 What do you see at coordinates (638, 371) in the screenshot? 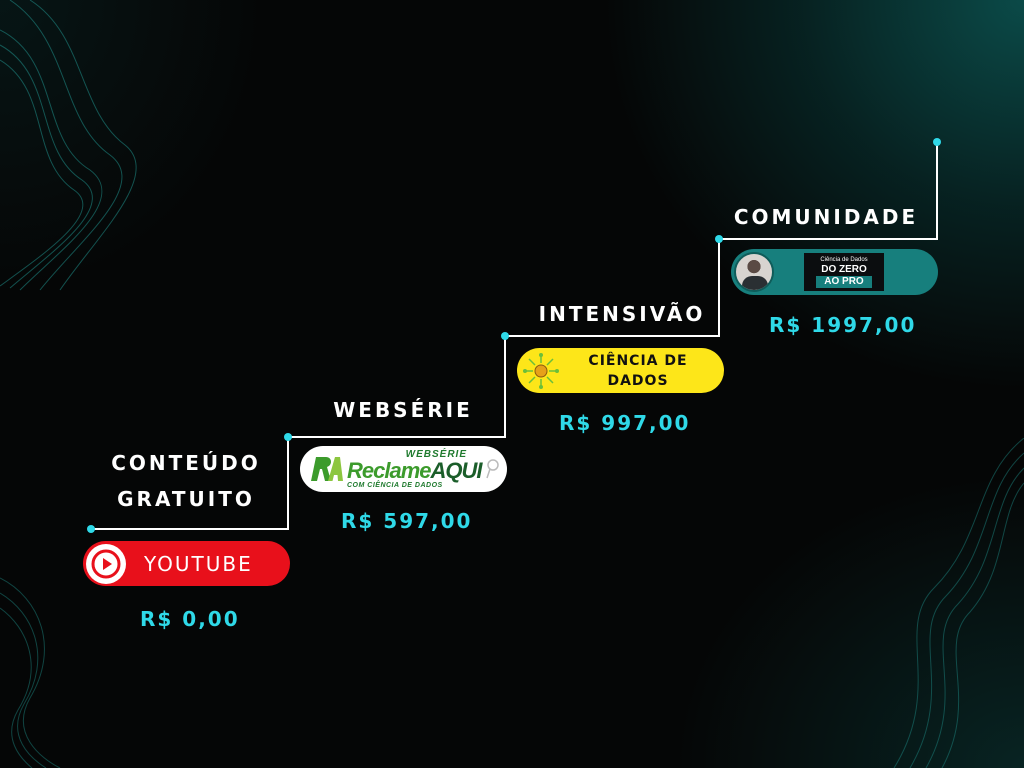
I see `intensivao-label: CIÊNCIA DE DADOS` at bounding box center [638, 371].